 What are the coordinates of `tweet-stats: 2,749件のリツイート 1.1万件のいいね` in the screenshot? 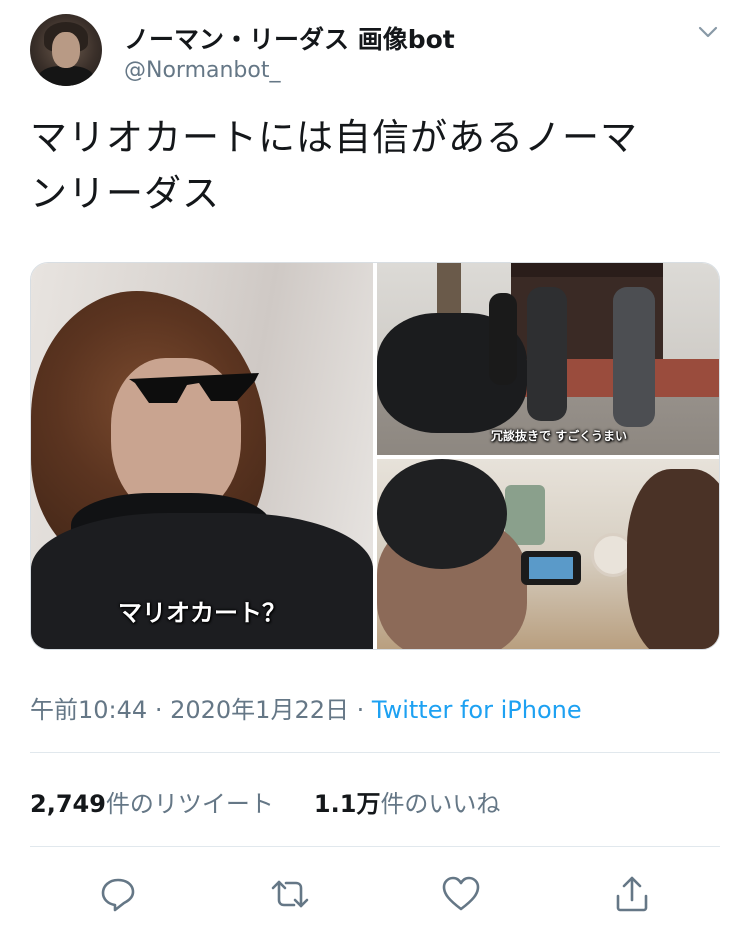 It's located at (265, 801).